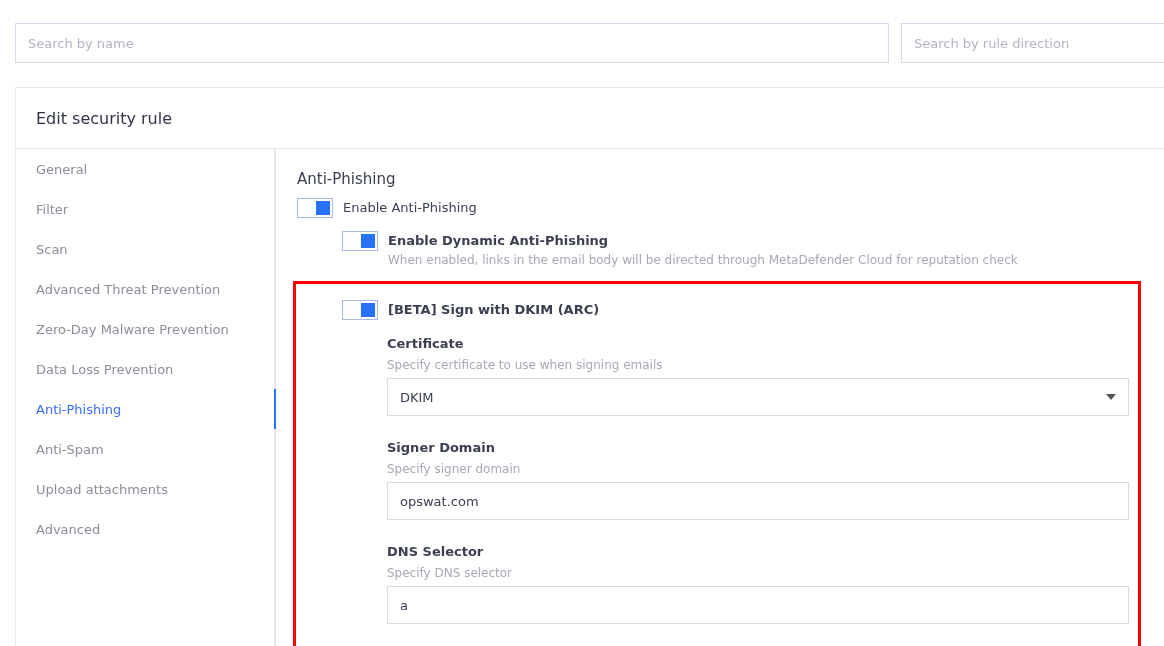 This screenshot has width=1164, height=646. Describe the element at coordinates (146, 409) in the screenshot. I see `sidebar-item: Anti-Phishing` at that location.